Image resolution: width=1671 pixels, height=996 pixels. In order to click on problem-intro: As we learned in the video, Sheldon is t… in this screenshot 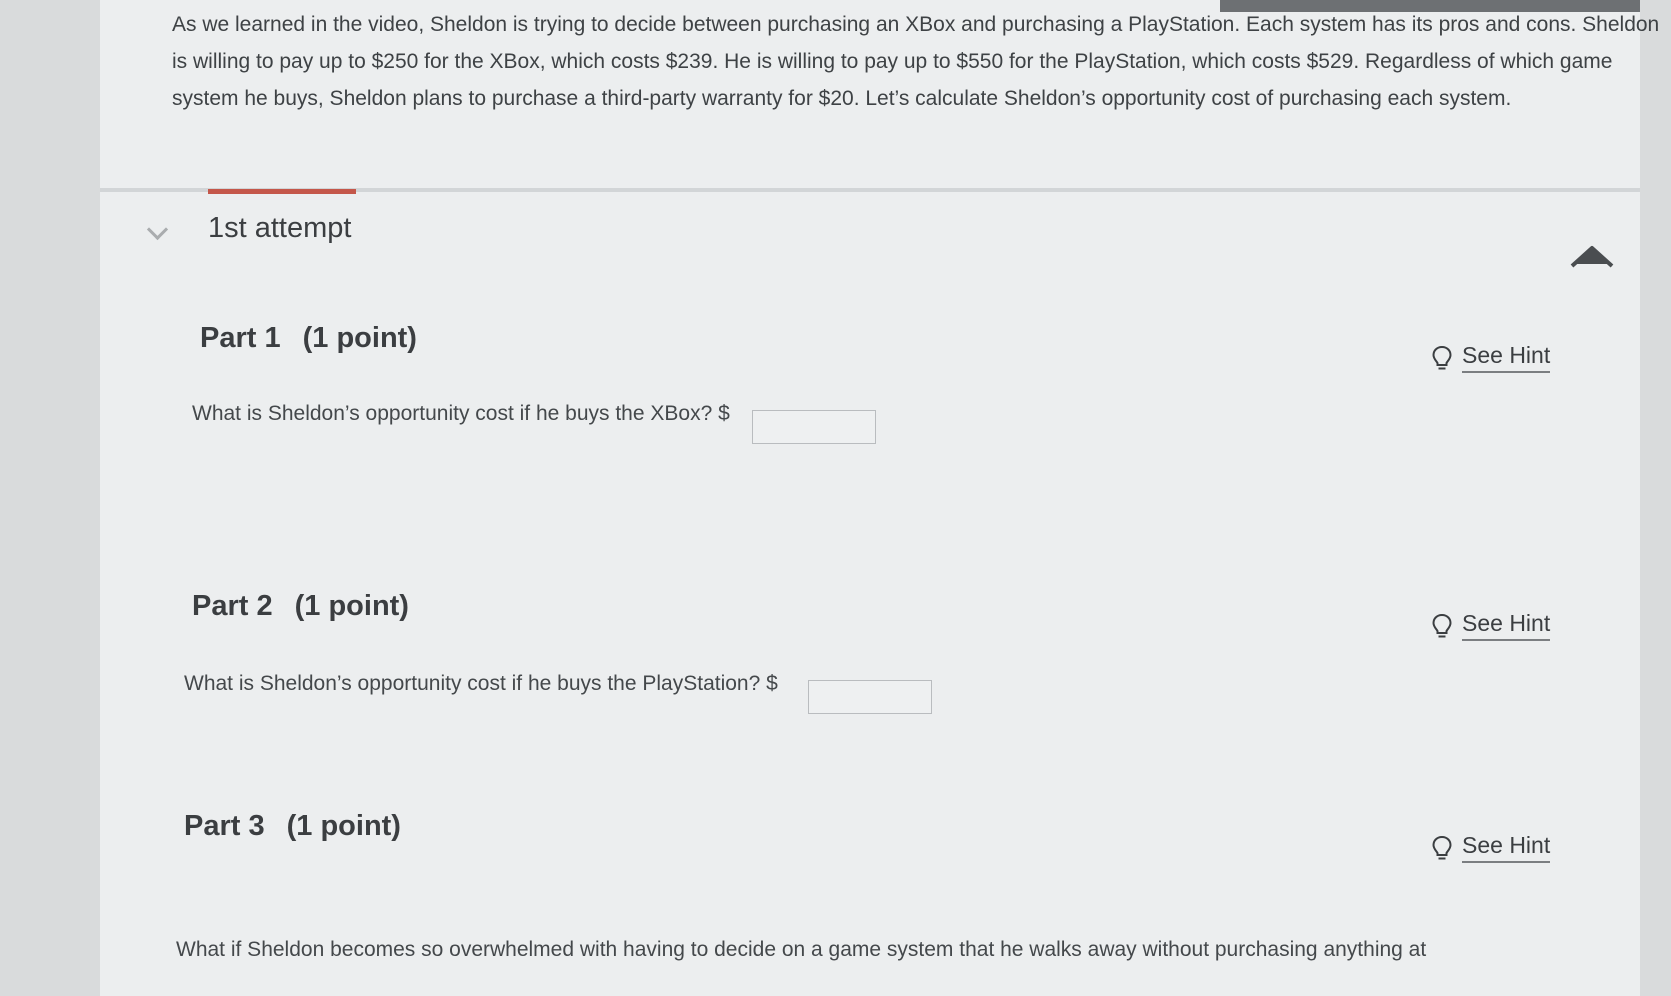, I will do `click(916, 61)`.